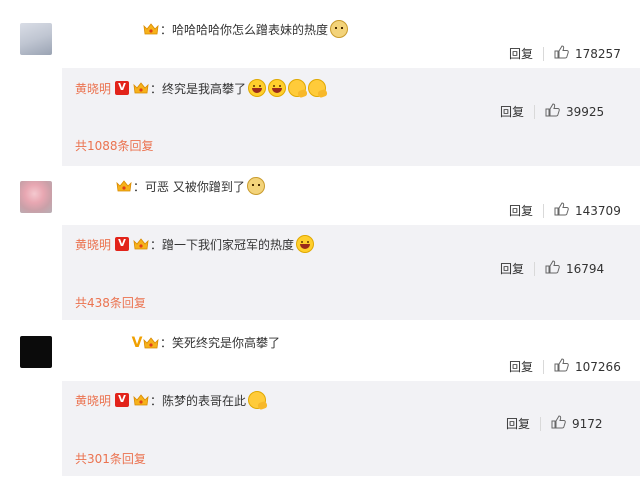  What do you see at coordinates (220, 343) in the screenshot?
I see `comment-text: ：笑死终究是你高攀了` at bounding box center [220, 343].